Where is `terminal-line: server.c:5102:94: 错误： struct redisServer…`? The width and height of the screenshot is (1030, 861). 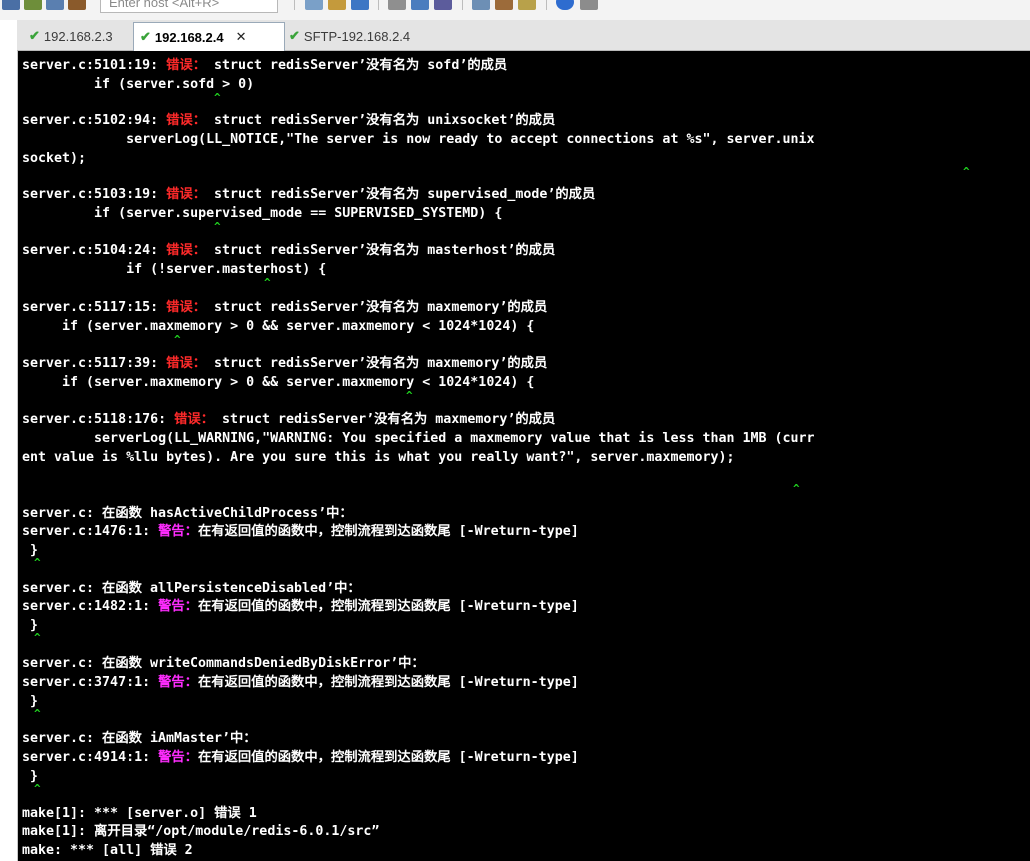 terminal-line: server.c:5102:94: 错误： struct redisServer… is located at coordinates (289, 120).